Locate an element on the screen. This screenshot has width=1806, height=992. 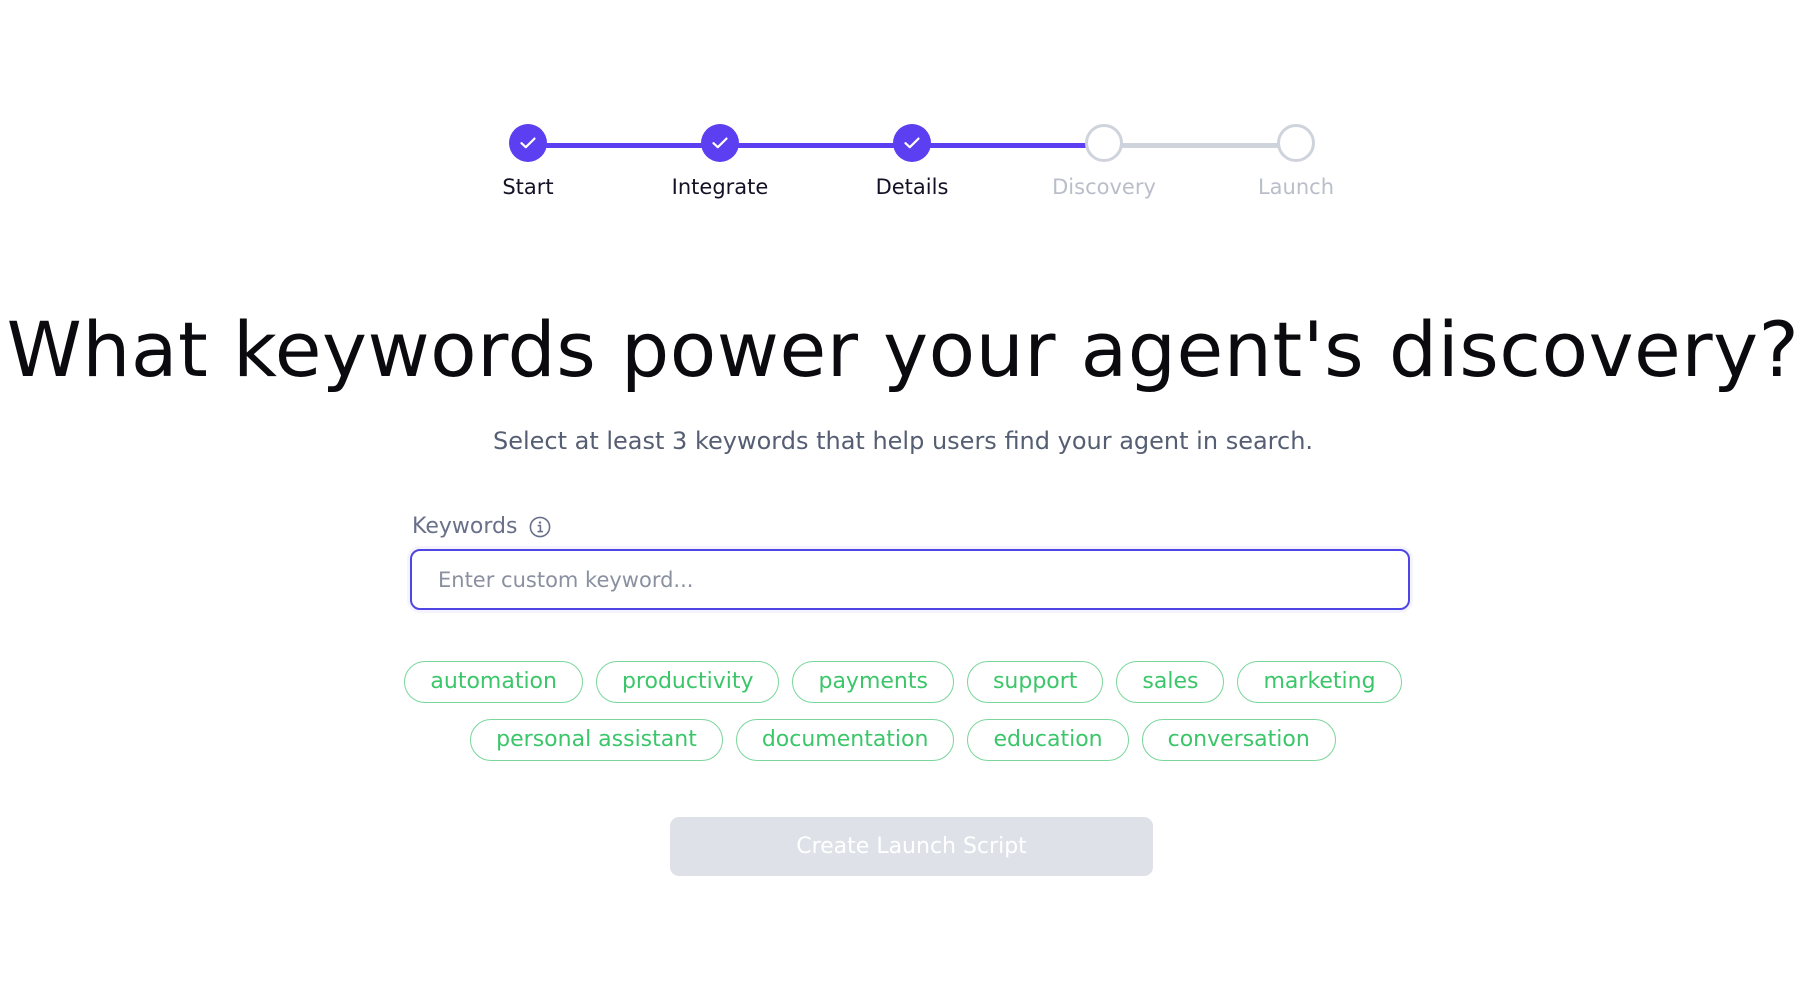
info-icon is located at coordinates (540, 527).